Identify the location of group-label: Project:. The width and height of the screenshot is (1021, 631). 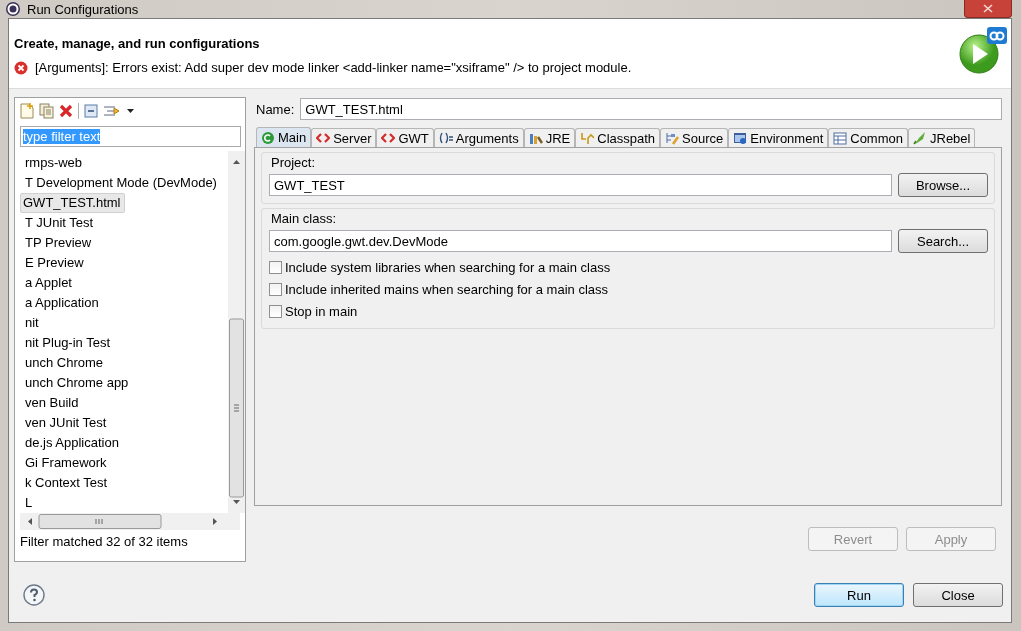
(293, 163).